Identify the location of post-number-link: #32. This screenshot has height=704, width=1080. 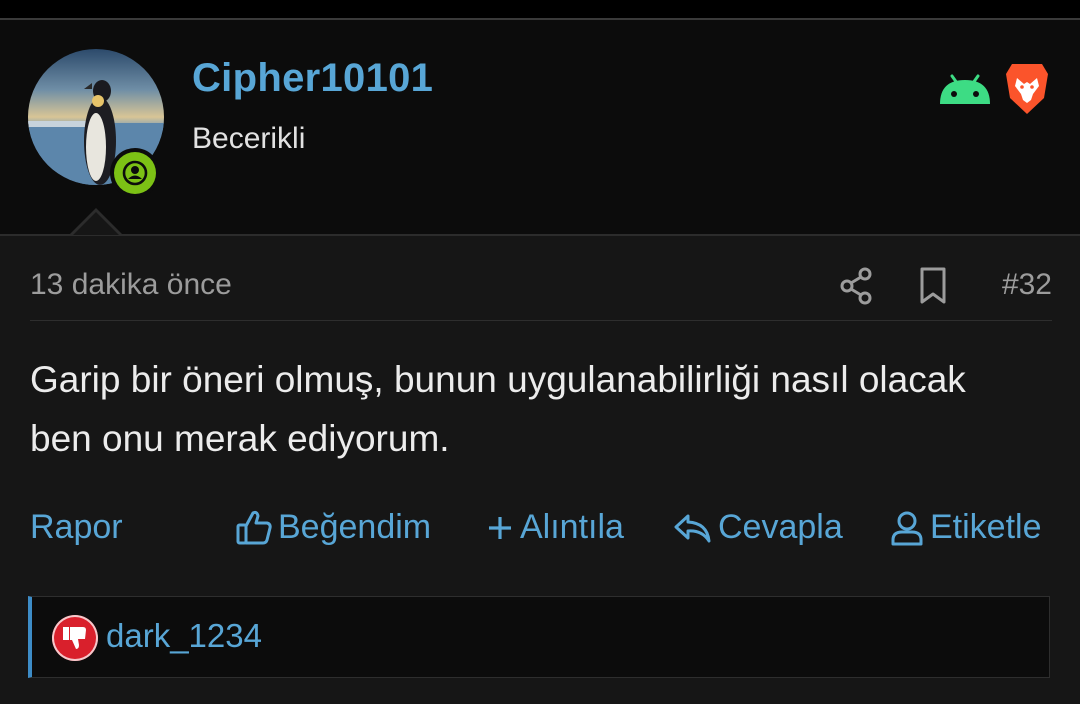
(1027, 285).